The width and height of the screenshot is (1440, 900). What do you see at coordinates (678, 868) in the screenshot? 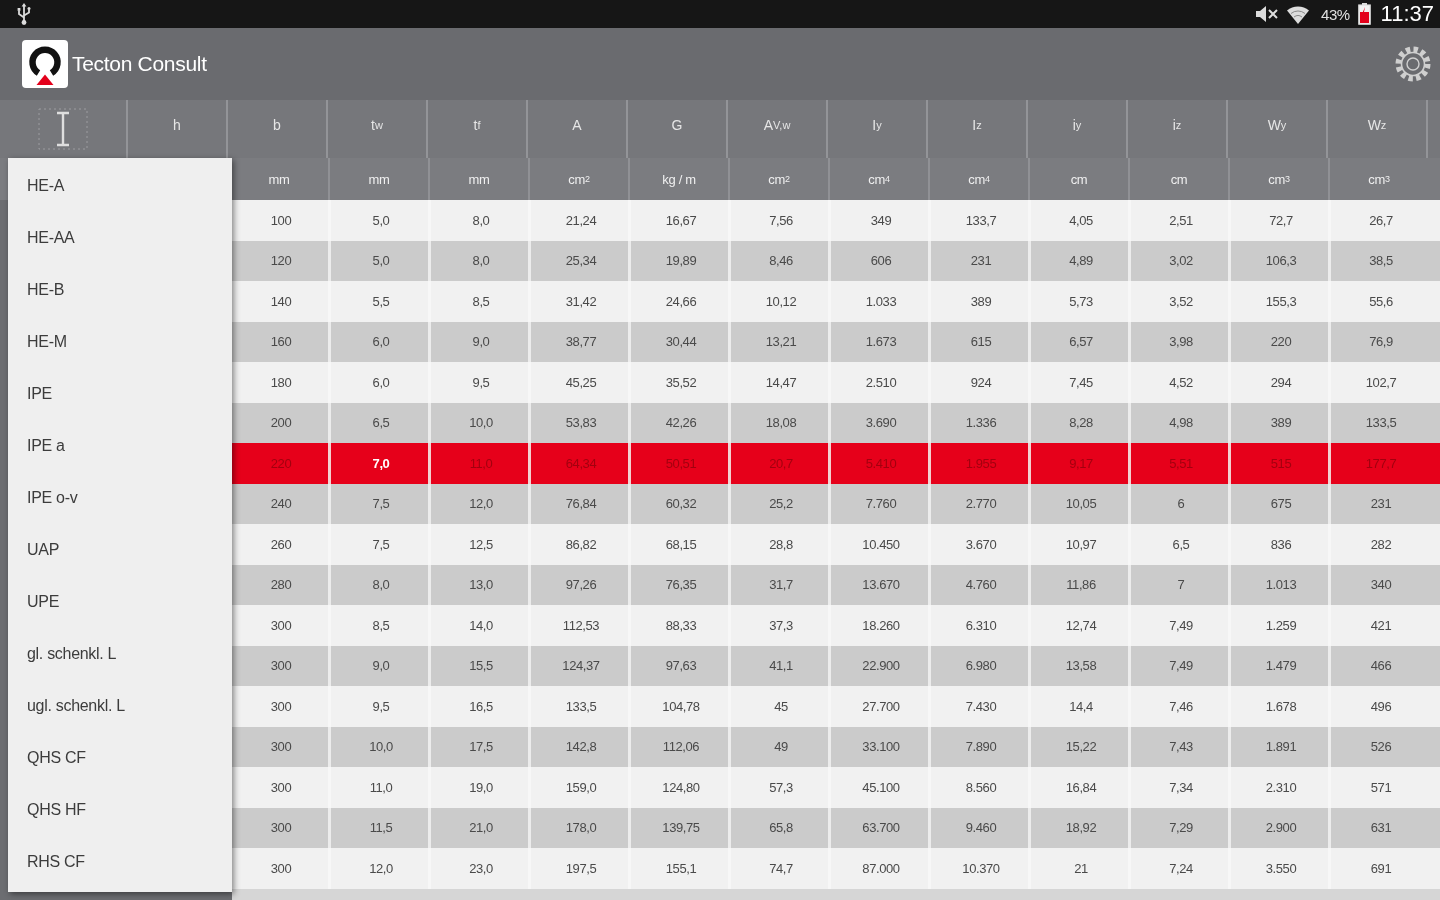
I see `table-cell: 155,1` at bounding box center [678, 868].